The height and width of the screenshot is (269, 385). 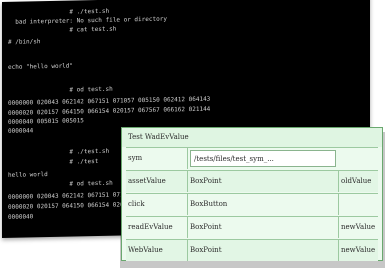 I want to click on terminal-line: 0000044, so click(x=21, y=131).